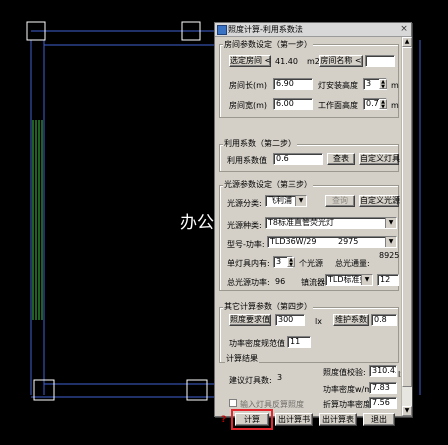 Image resolution: width=448 pixels, height=445 pixels. What do you see at coordinates (244, 225) in the screenshot?
I see `source-kind-label: 光源种类:` at bounding box center [244, 225].